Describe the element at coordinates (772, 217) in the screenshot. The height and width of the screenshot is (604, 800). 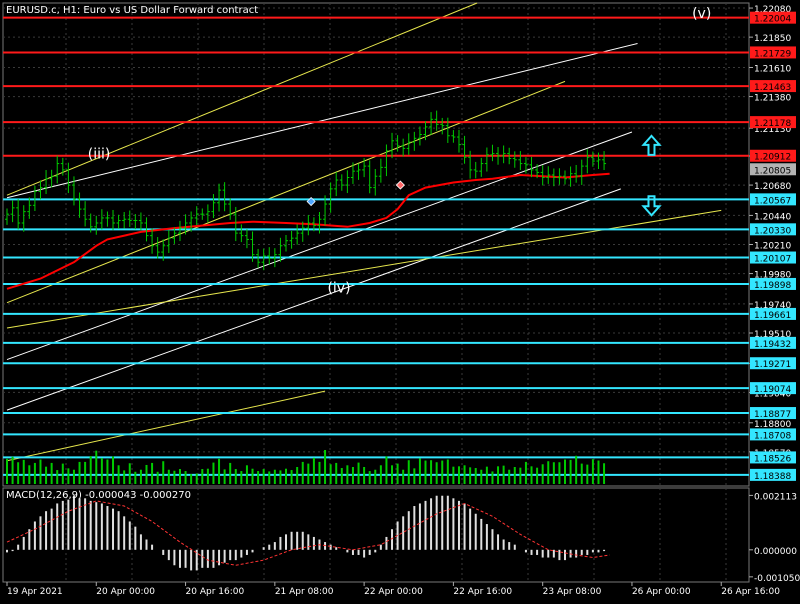
I see `axis-tick-label: 1.20440` at that location.